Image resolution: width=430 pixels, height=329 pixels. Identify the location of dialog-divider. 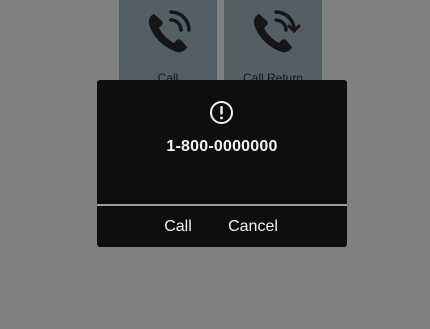
(222, 205).